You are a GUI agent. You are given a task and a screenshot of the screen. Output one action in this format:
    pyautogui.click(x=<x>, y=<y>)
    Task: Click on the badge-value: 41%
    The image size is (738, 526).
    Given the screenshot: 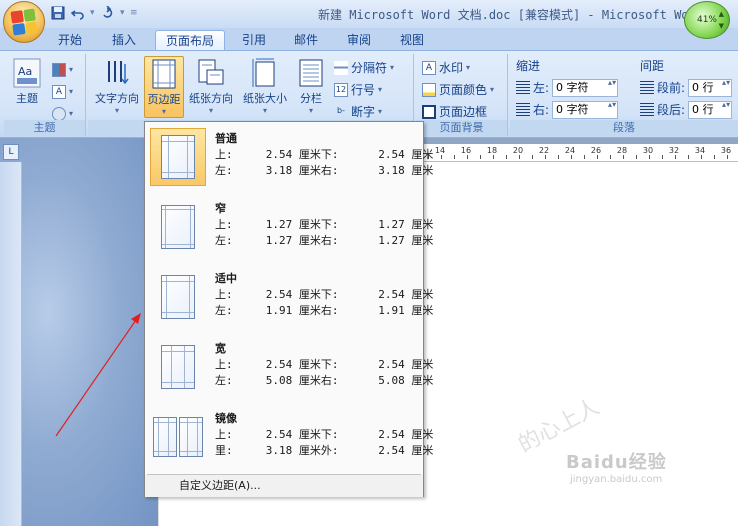 What is the action you would take?
    pyautogui.click(x=706, y=20)
    